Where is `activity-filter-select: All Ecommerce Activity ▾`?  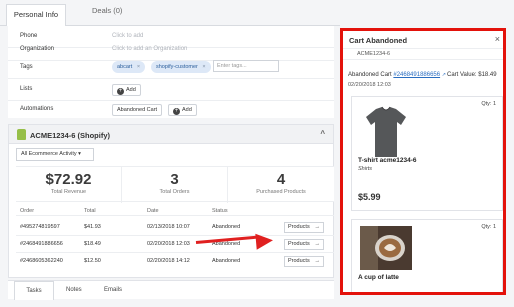 activity-filter-select: All Ecommerce Activity ▾ is located at coordinates (55, 154).